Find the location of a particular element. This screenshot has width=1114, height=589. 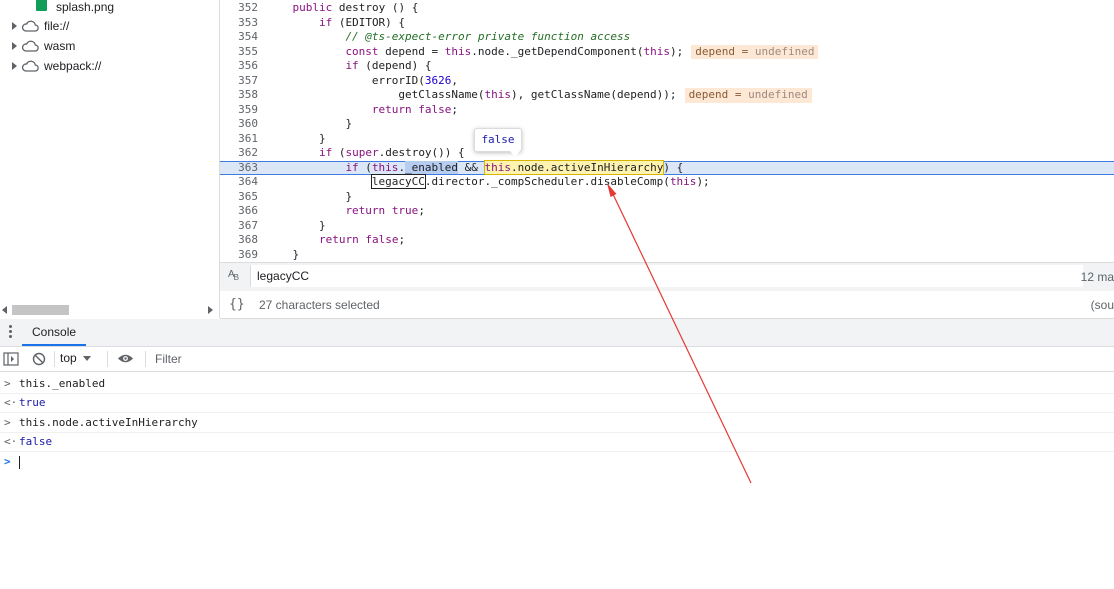

match-case-icon: AB is located at coordinates (233, 275).